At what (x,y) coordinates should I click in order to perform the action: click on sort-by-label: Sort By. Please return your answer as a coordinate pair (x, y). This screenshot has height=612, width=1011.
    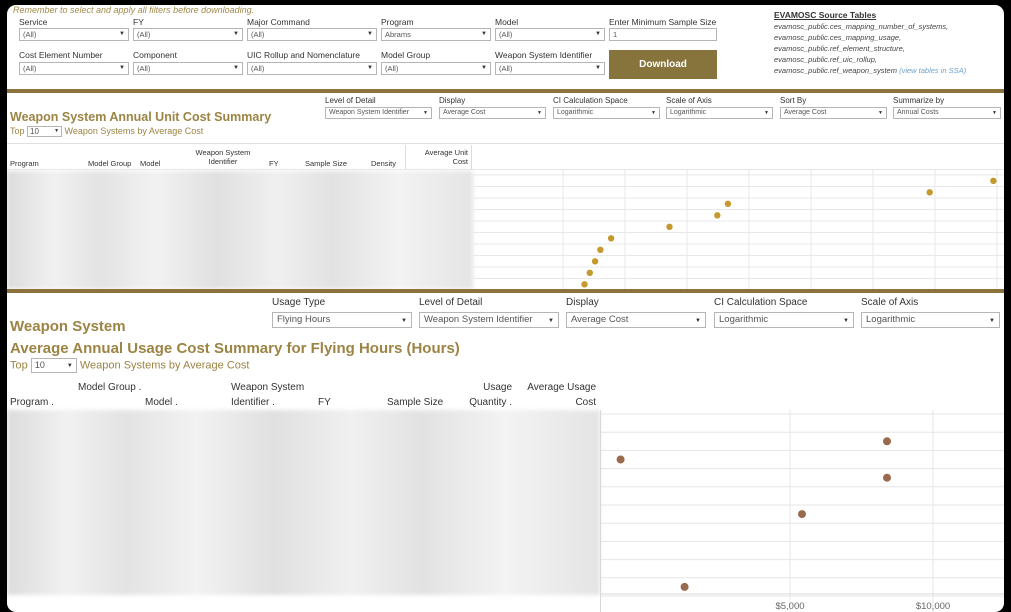
    Looking at the image, I should click on (793, 100).